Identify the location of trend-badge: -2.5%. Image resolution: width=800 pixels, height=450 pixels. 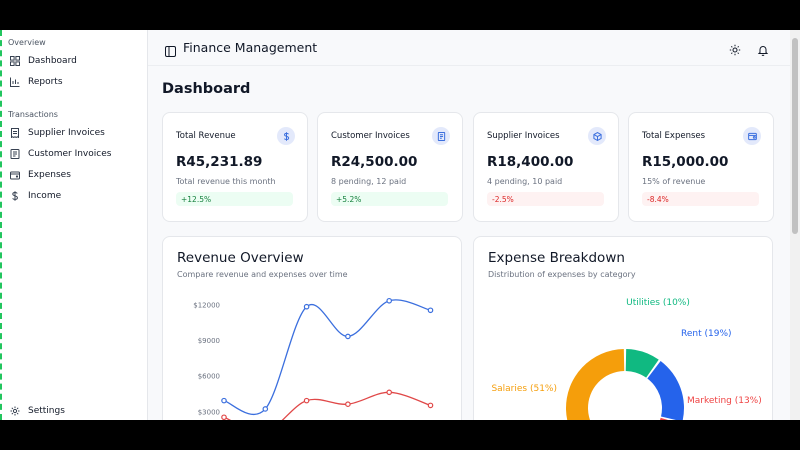
(545, 199).